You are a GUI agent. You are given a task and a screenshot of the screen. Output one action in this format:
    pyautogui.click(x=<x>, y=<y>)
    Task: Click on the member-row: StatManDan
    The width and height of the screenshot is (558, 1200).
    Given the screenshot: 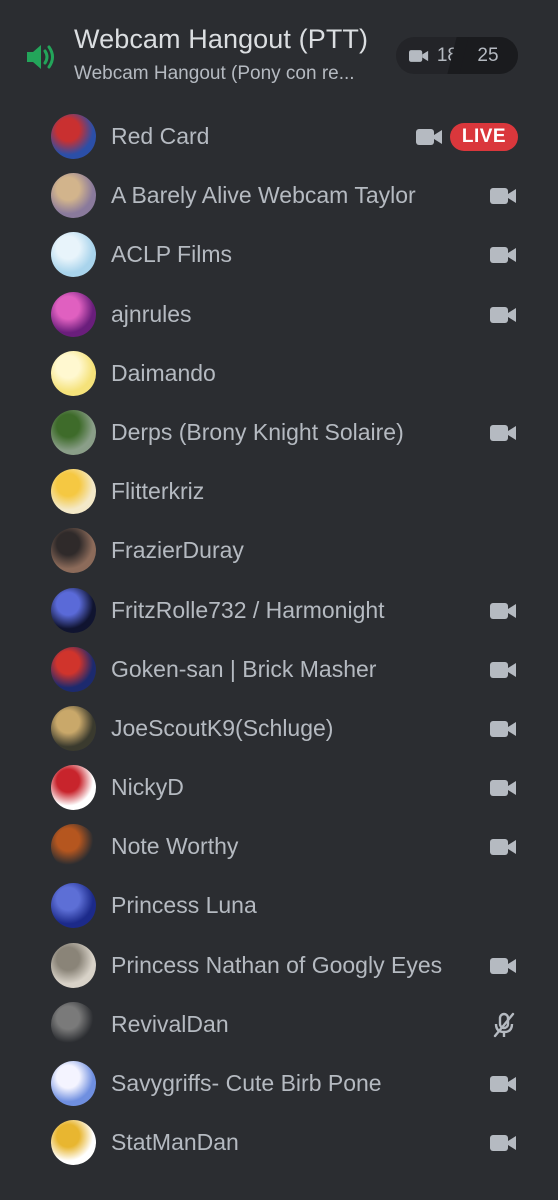 What is the action you would take?
    pyautogui.click(x=279, y=1142)
    